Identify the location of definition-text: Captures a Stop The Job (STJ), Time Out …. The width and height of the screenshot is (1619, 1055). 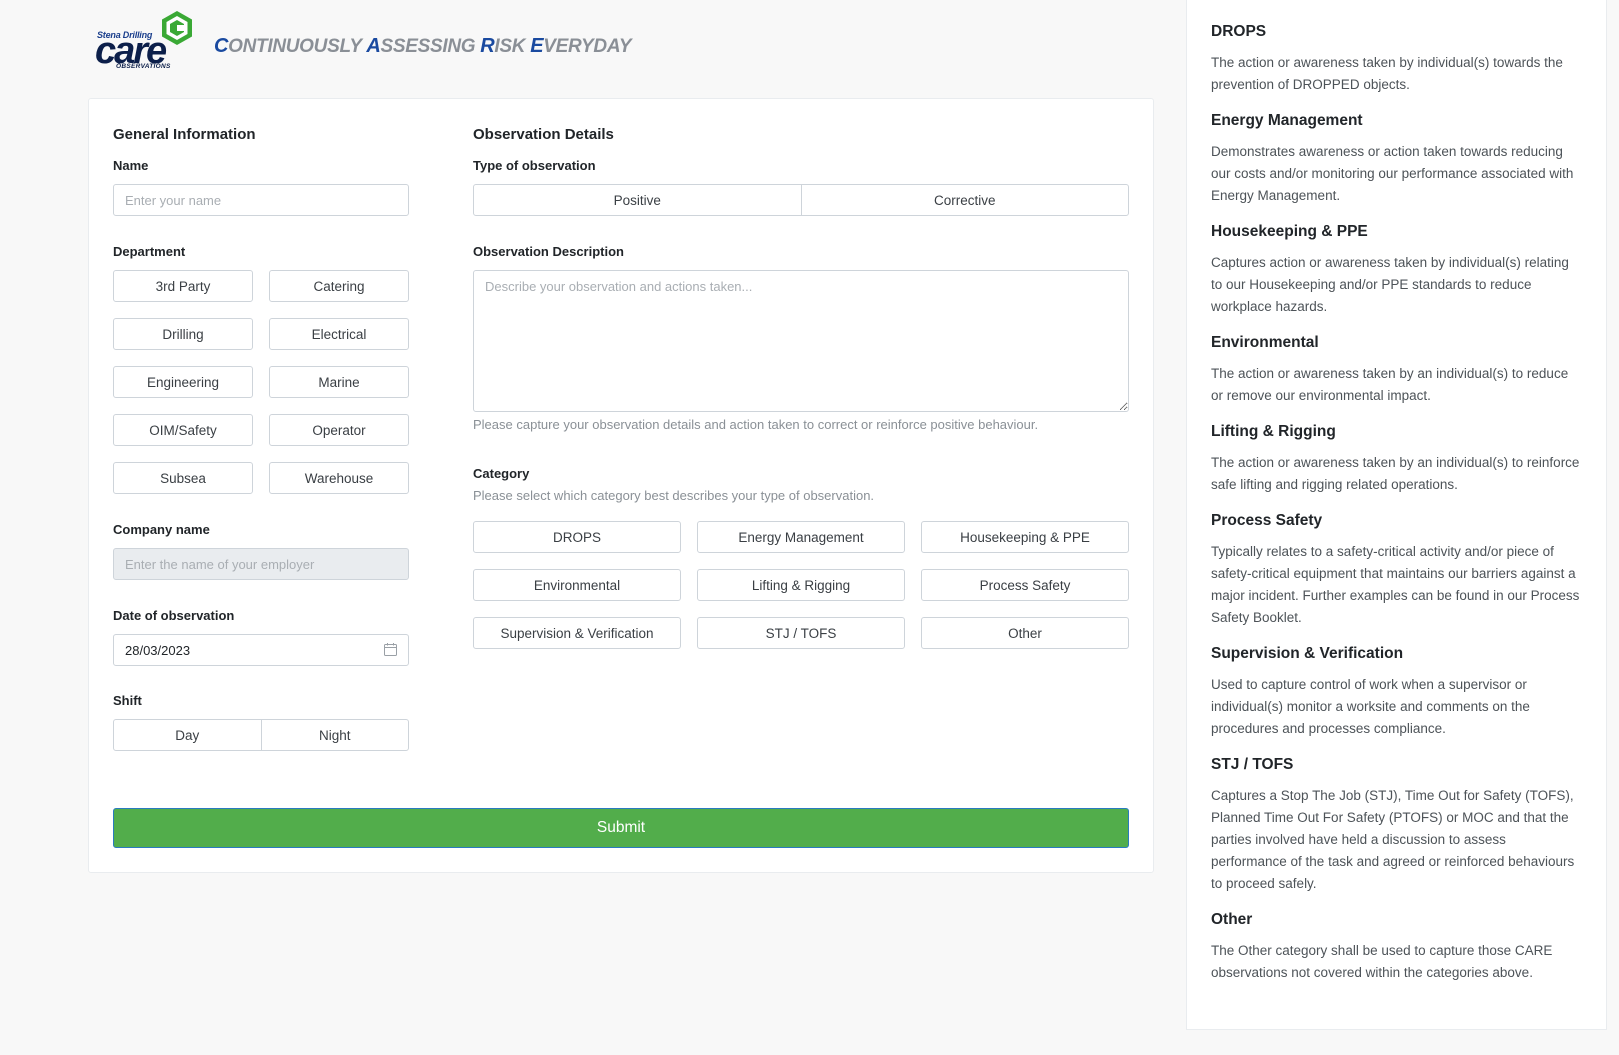
(1393, 839).